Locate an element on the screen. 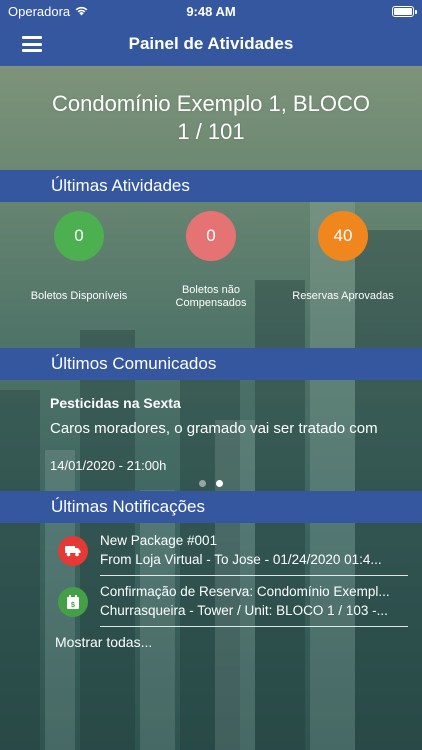  condo-header: Condomínio Exemplo 1, BLOCO 1 / 101 is located at coordinates (211, 118).